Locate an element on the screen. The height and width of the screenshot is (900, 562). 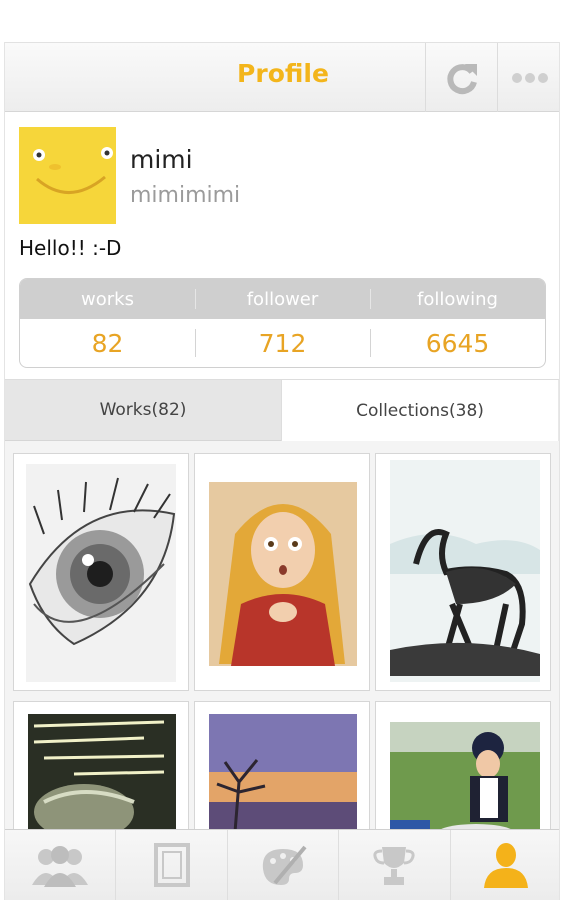
more-dots-icon is located at coordinates (529, 77).